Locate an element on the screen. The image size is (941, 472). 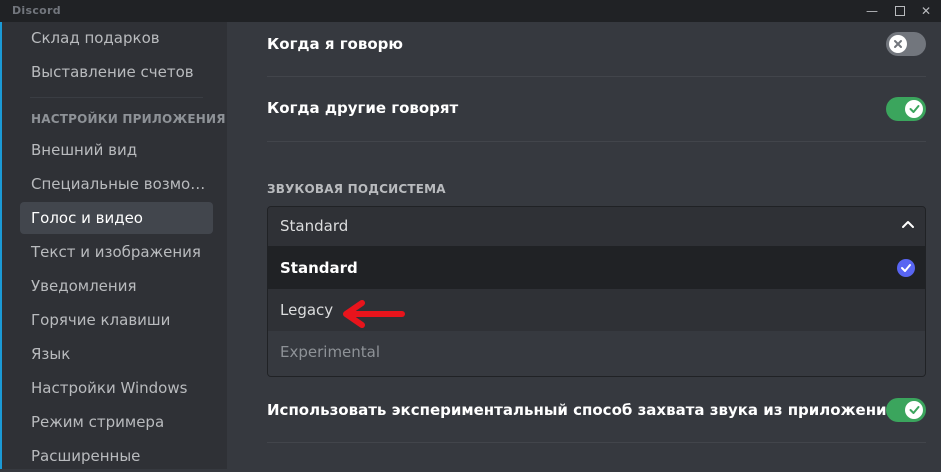
maximize-icon is located at coordinates (900, 11).